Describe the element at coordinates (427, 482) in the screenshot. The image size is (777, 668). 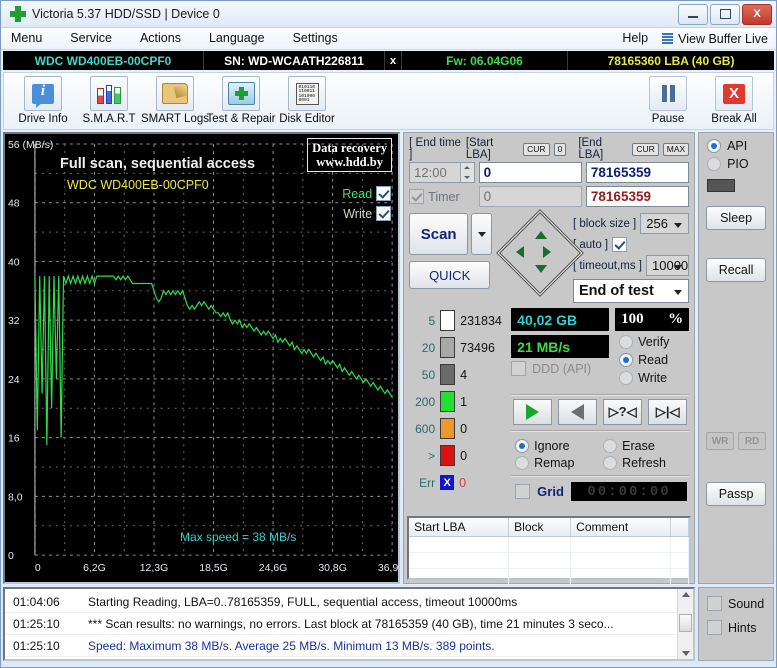
I see `legend-threshold: Err` at that location.